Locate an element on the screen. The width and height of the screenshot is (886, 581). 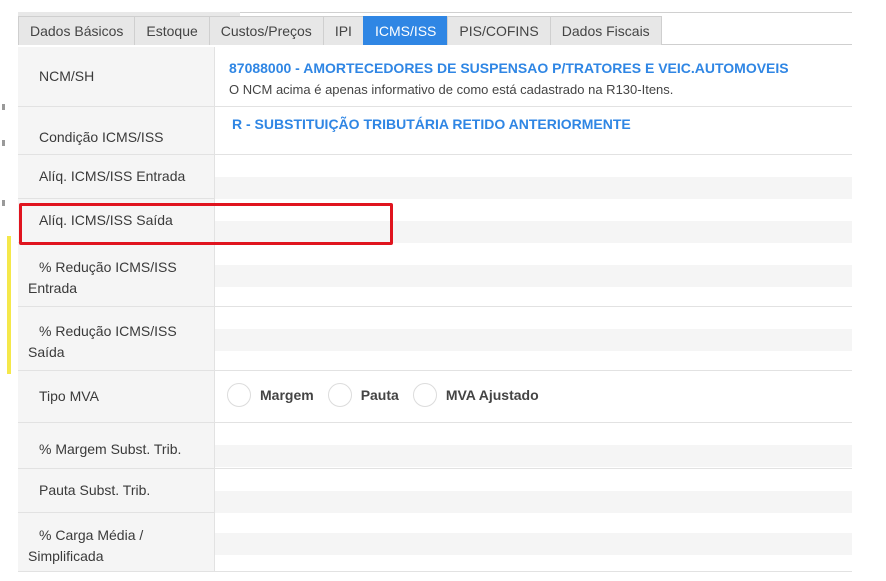
row-pauta-st: Pauta Subst. Trib. is located at coordinates (435, 491).